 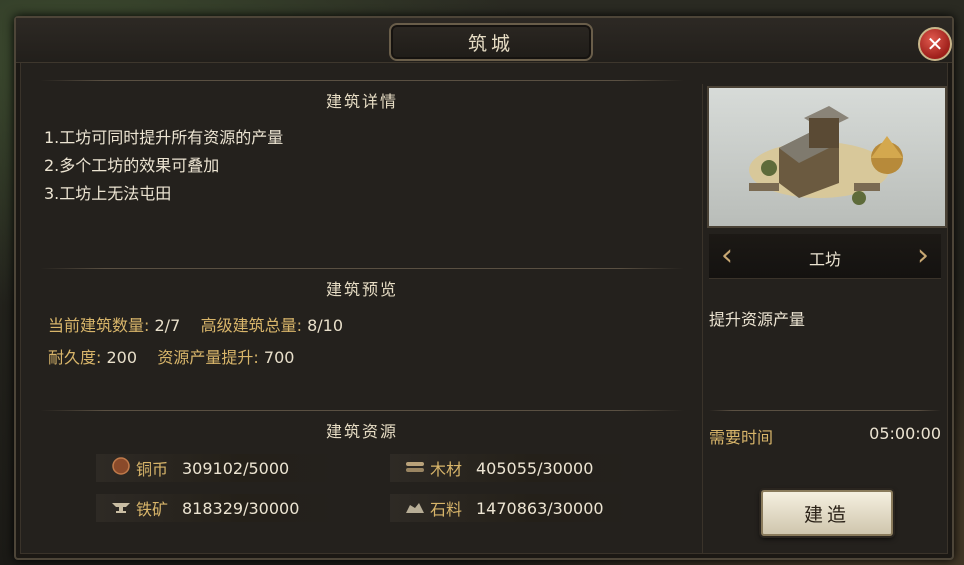 What do you see at coordinates (121, 468) in the screenshot?
I see `copper-coin-icon` at bounding box center [121, 468].